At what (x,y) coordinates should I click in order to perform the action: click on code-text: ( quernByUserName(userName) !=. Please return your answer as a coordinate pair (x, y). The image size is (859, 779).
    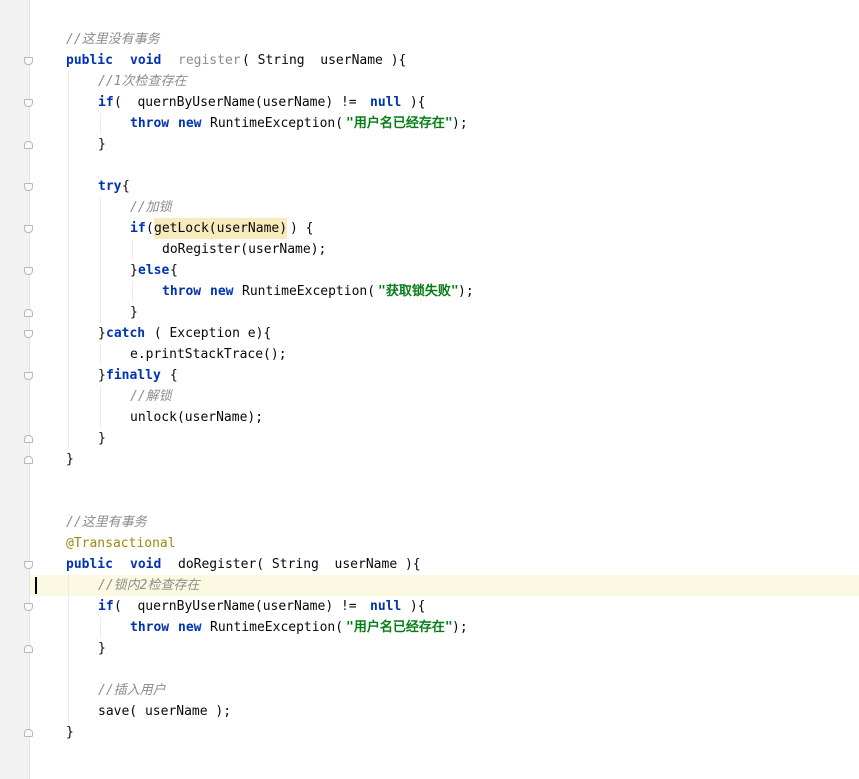
    Looking at the image, I should click on (239, 102).